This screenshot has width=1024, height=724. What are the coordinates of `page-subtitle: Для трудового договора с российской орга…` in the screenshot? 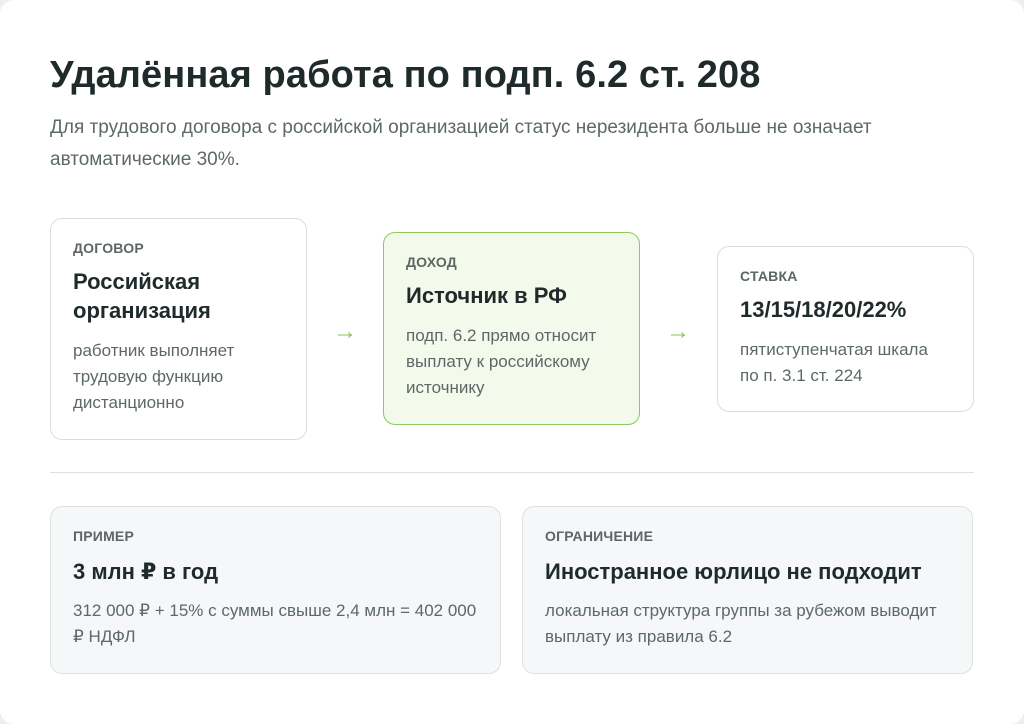 It's located at (461, 143).